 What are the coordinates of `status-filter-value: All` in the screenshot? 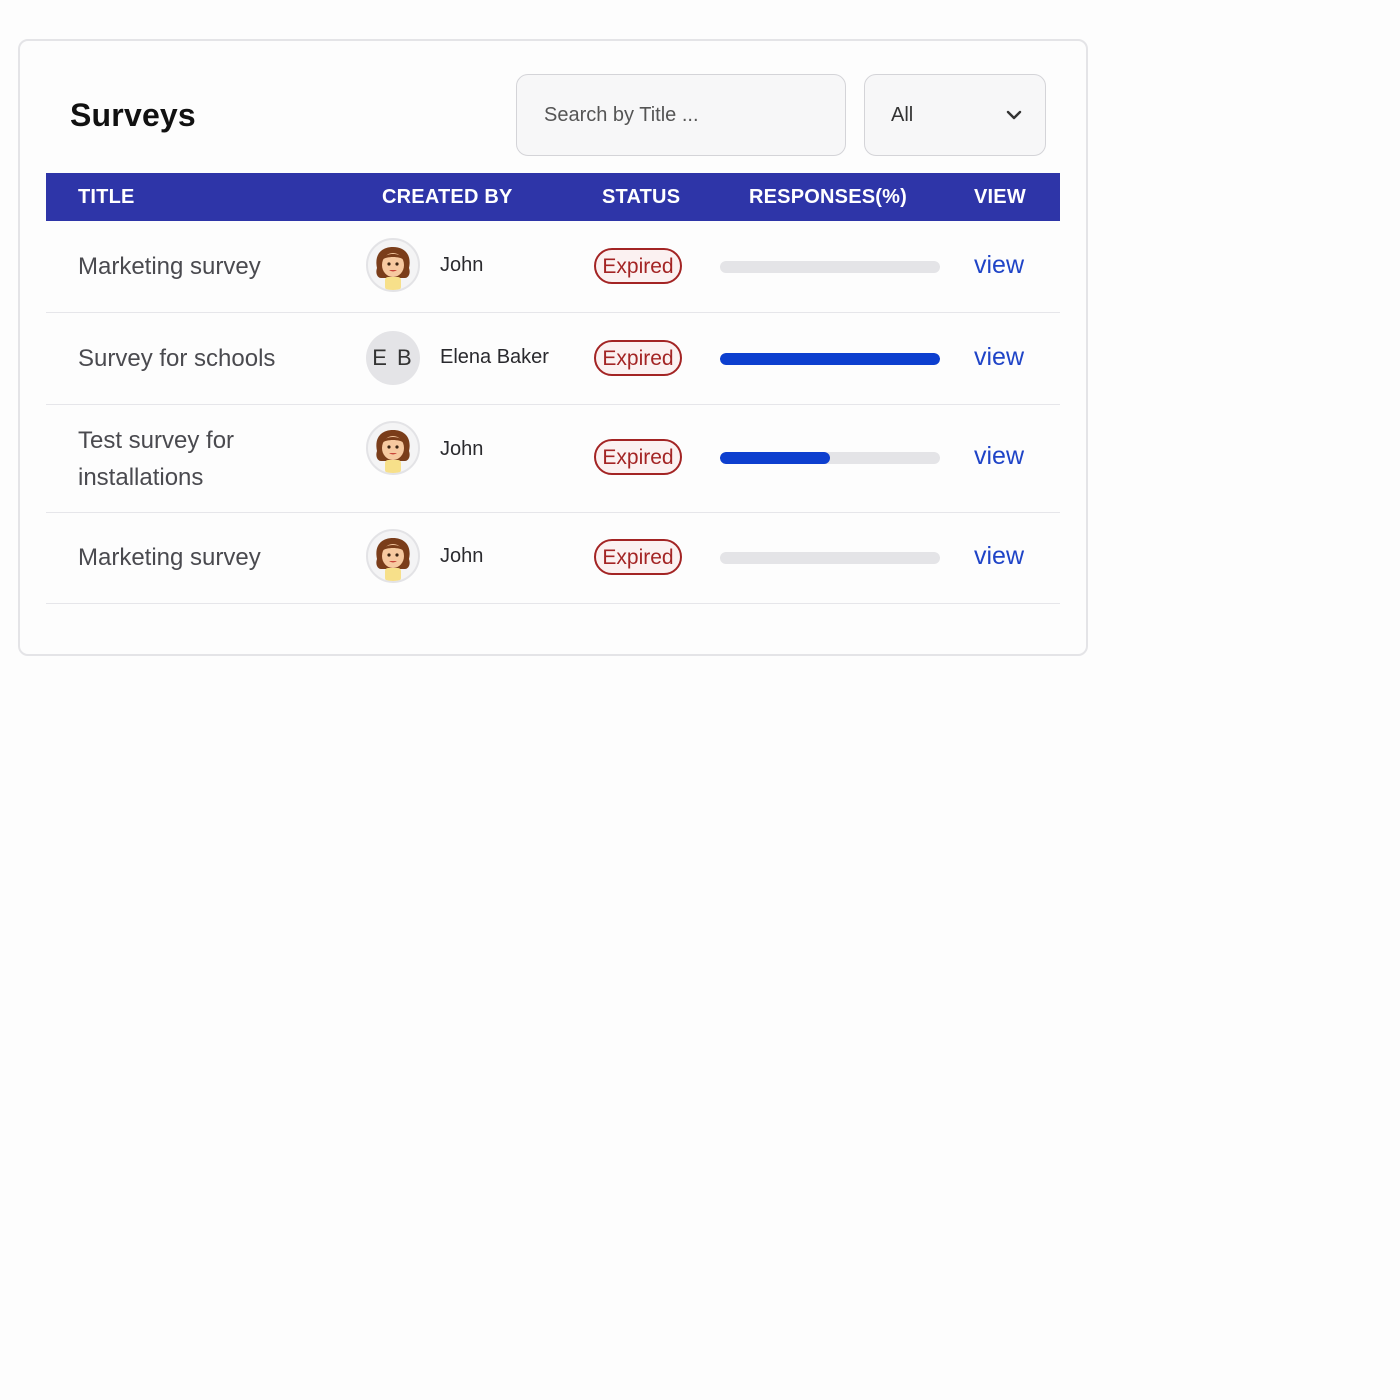 It's located at (902, 114).